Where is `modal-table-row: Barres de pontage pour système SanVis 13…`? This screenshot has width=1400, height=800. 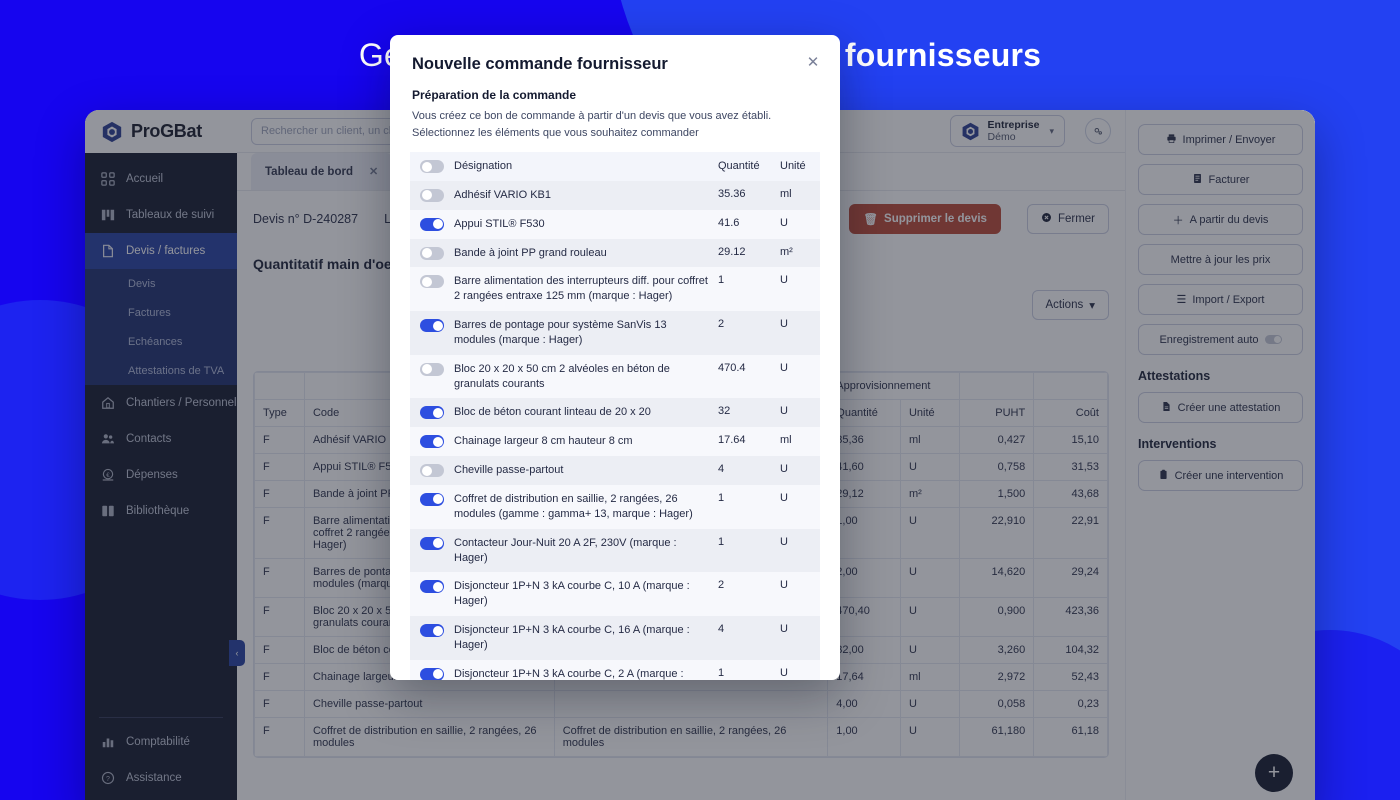
modal-table-row: Barres de pontage pour système SanVis 13… is located at coordinates (615, 333).